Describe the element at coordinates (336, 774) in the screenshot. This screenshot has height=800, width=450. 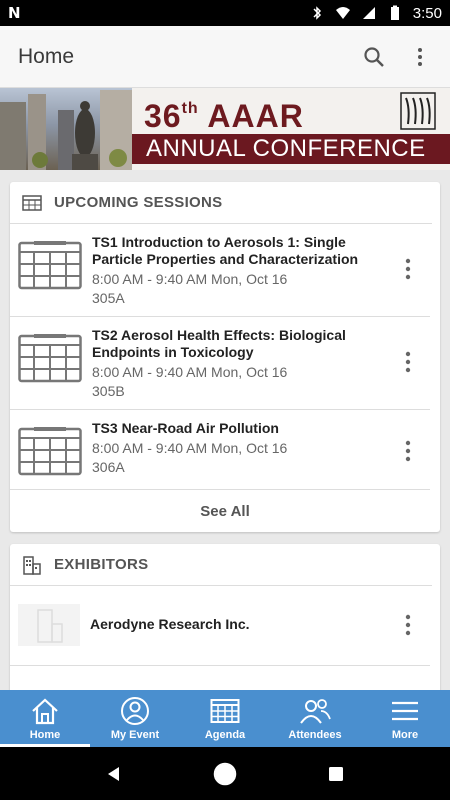
I see `recents-icon` at that location.